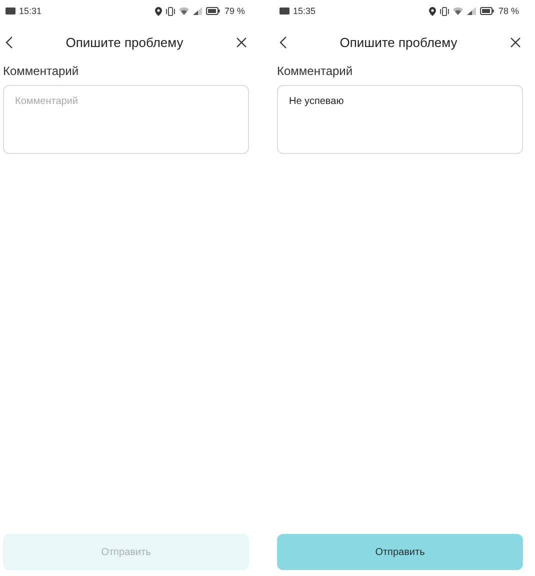  Describe the element at coordinates (508, 11) in the screenshot. I see `battery-percent: 78 %` at that location.